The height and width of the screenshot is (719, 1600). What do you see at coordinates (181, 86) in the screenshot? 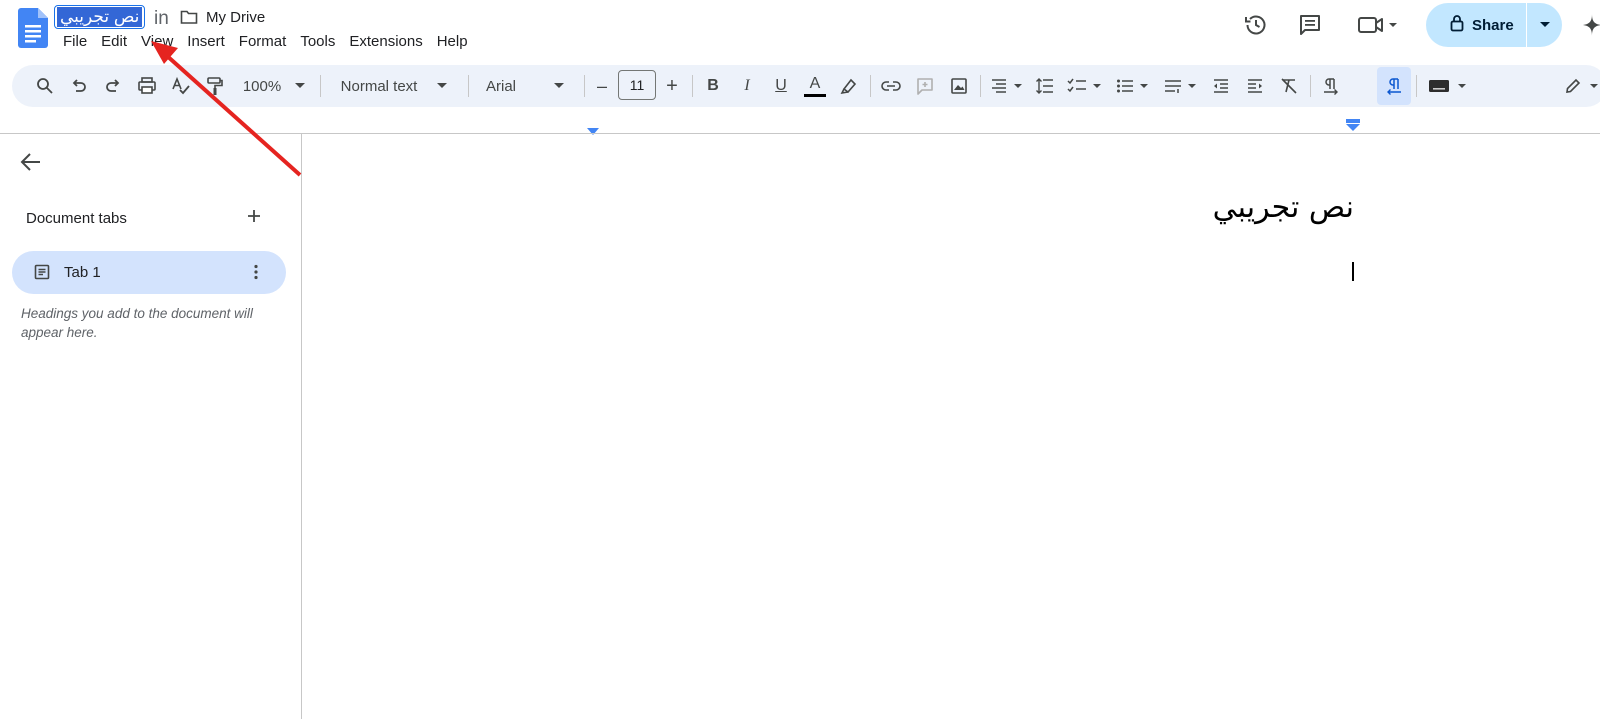
I see `spelling-check-icon` at bounding box center [181, 86].